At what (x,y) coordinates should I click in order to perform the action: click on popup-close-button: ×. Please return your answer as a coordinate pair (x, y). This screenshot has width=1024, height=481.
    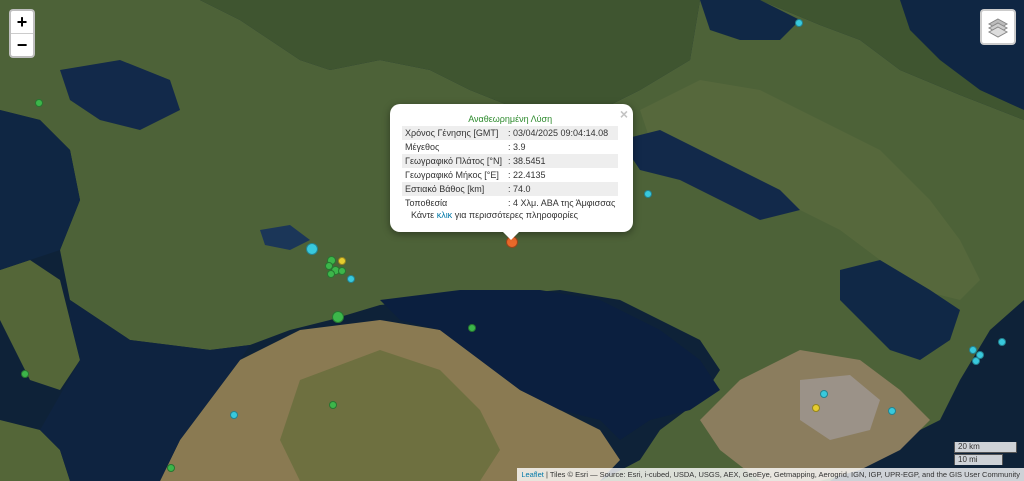
    Looking at the image, I should click on (624, 114).